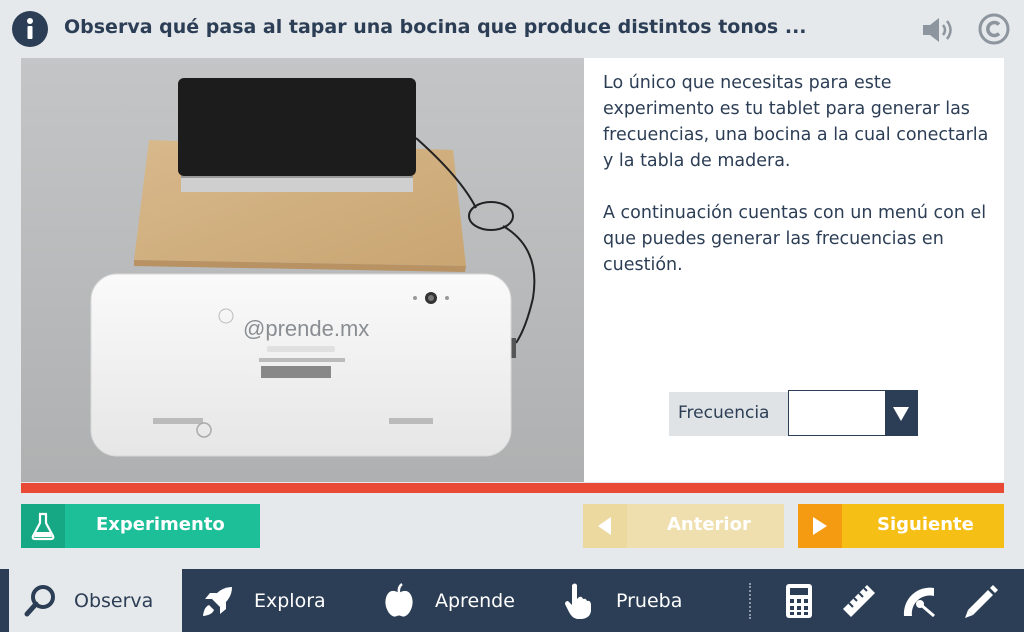 This screenshot has height=632, width=1024. Describe the element at coordinates (925, 524) in the screenshot. I see `next-button-label: Siguiente` at that location.